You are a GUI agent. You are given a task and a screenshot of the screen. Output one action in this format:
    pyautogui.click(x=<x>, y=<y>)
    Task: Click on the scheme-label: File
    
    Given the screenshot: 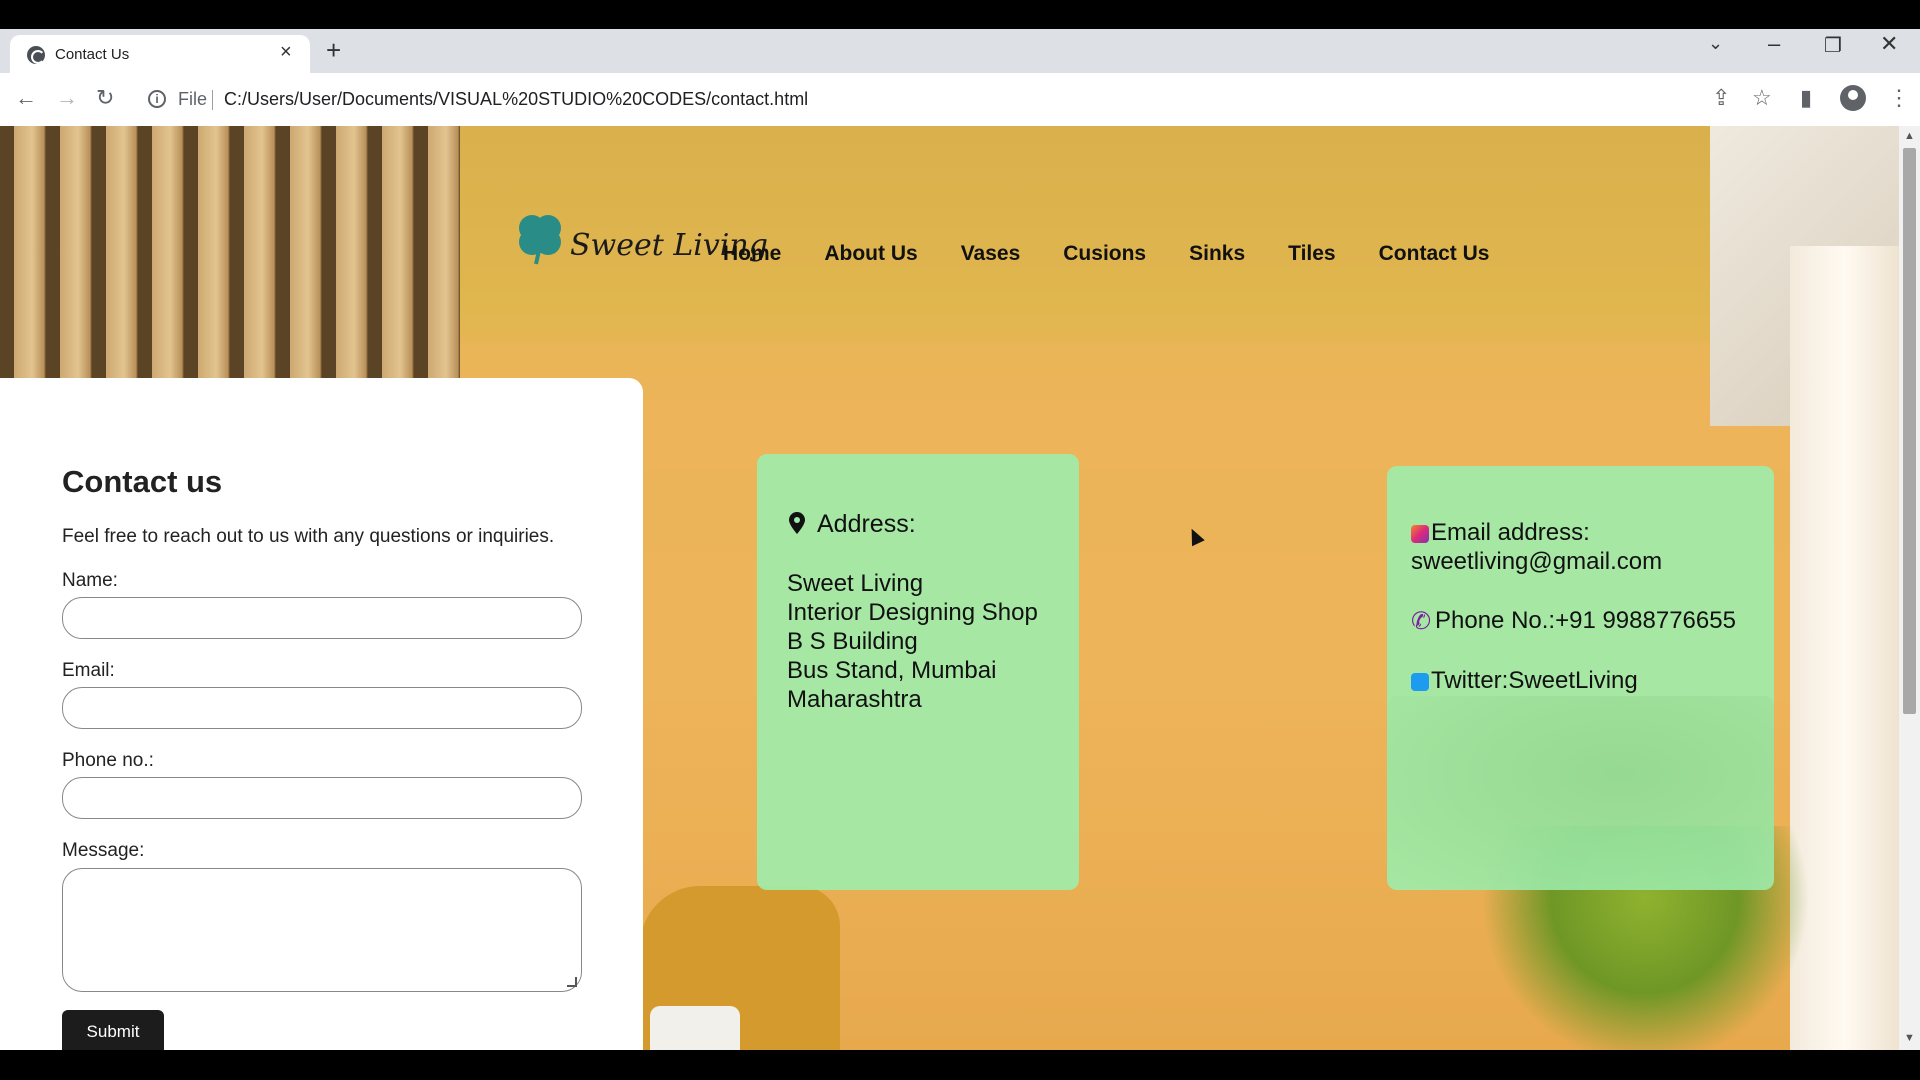 What is the action you would take?
    pyautogui.click(x=193, y=99)
    